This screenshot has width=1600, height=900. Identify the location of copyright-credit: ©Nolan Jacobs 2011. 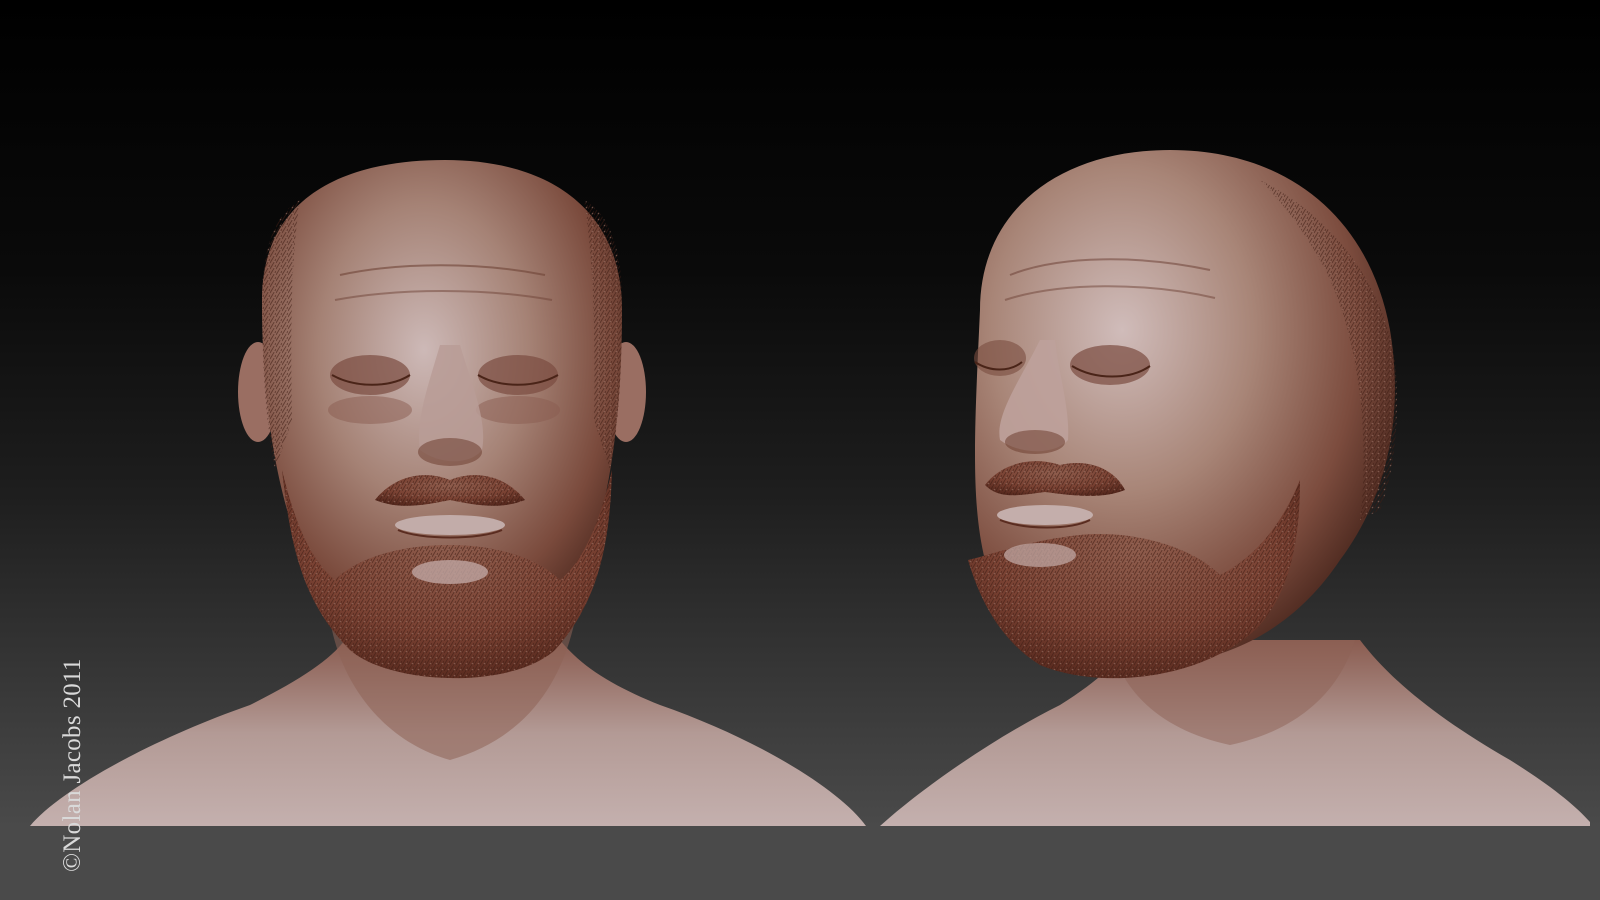
(72, 765).